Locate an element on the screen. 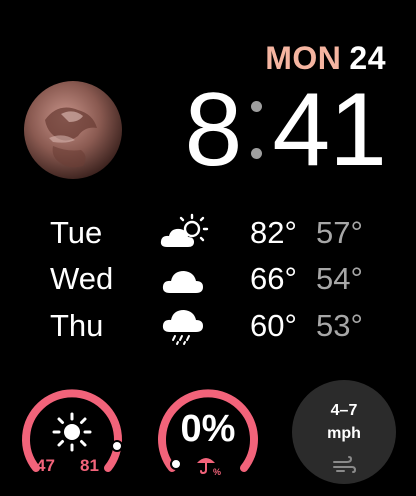 The image size is (416, 496). sun-icon is located at coordinates (72, 432).